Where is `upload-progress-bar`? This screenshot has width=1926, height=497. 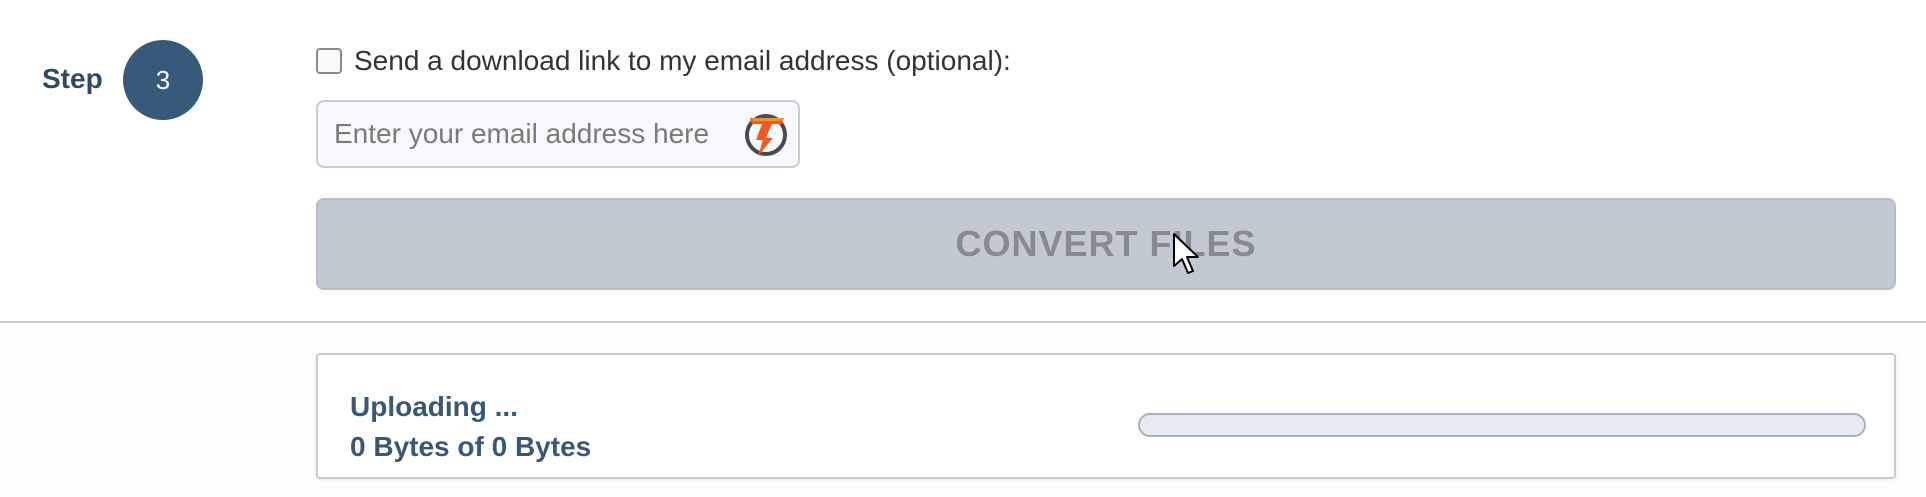 upload-progress-bar is located at coordinates (1502, 425).